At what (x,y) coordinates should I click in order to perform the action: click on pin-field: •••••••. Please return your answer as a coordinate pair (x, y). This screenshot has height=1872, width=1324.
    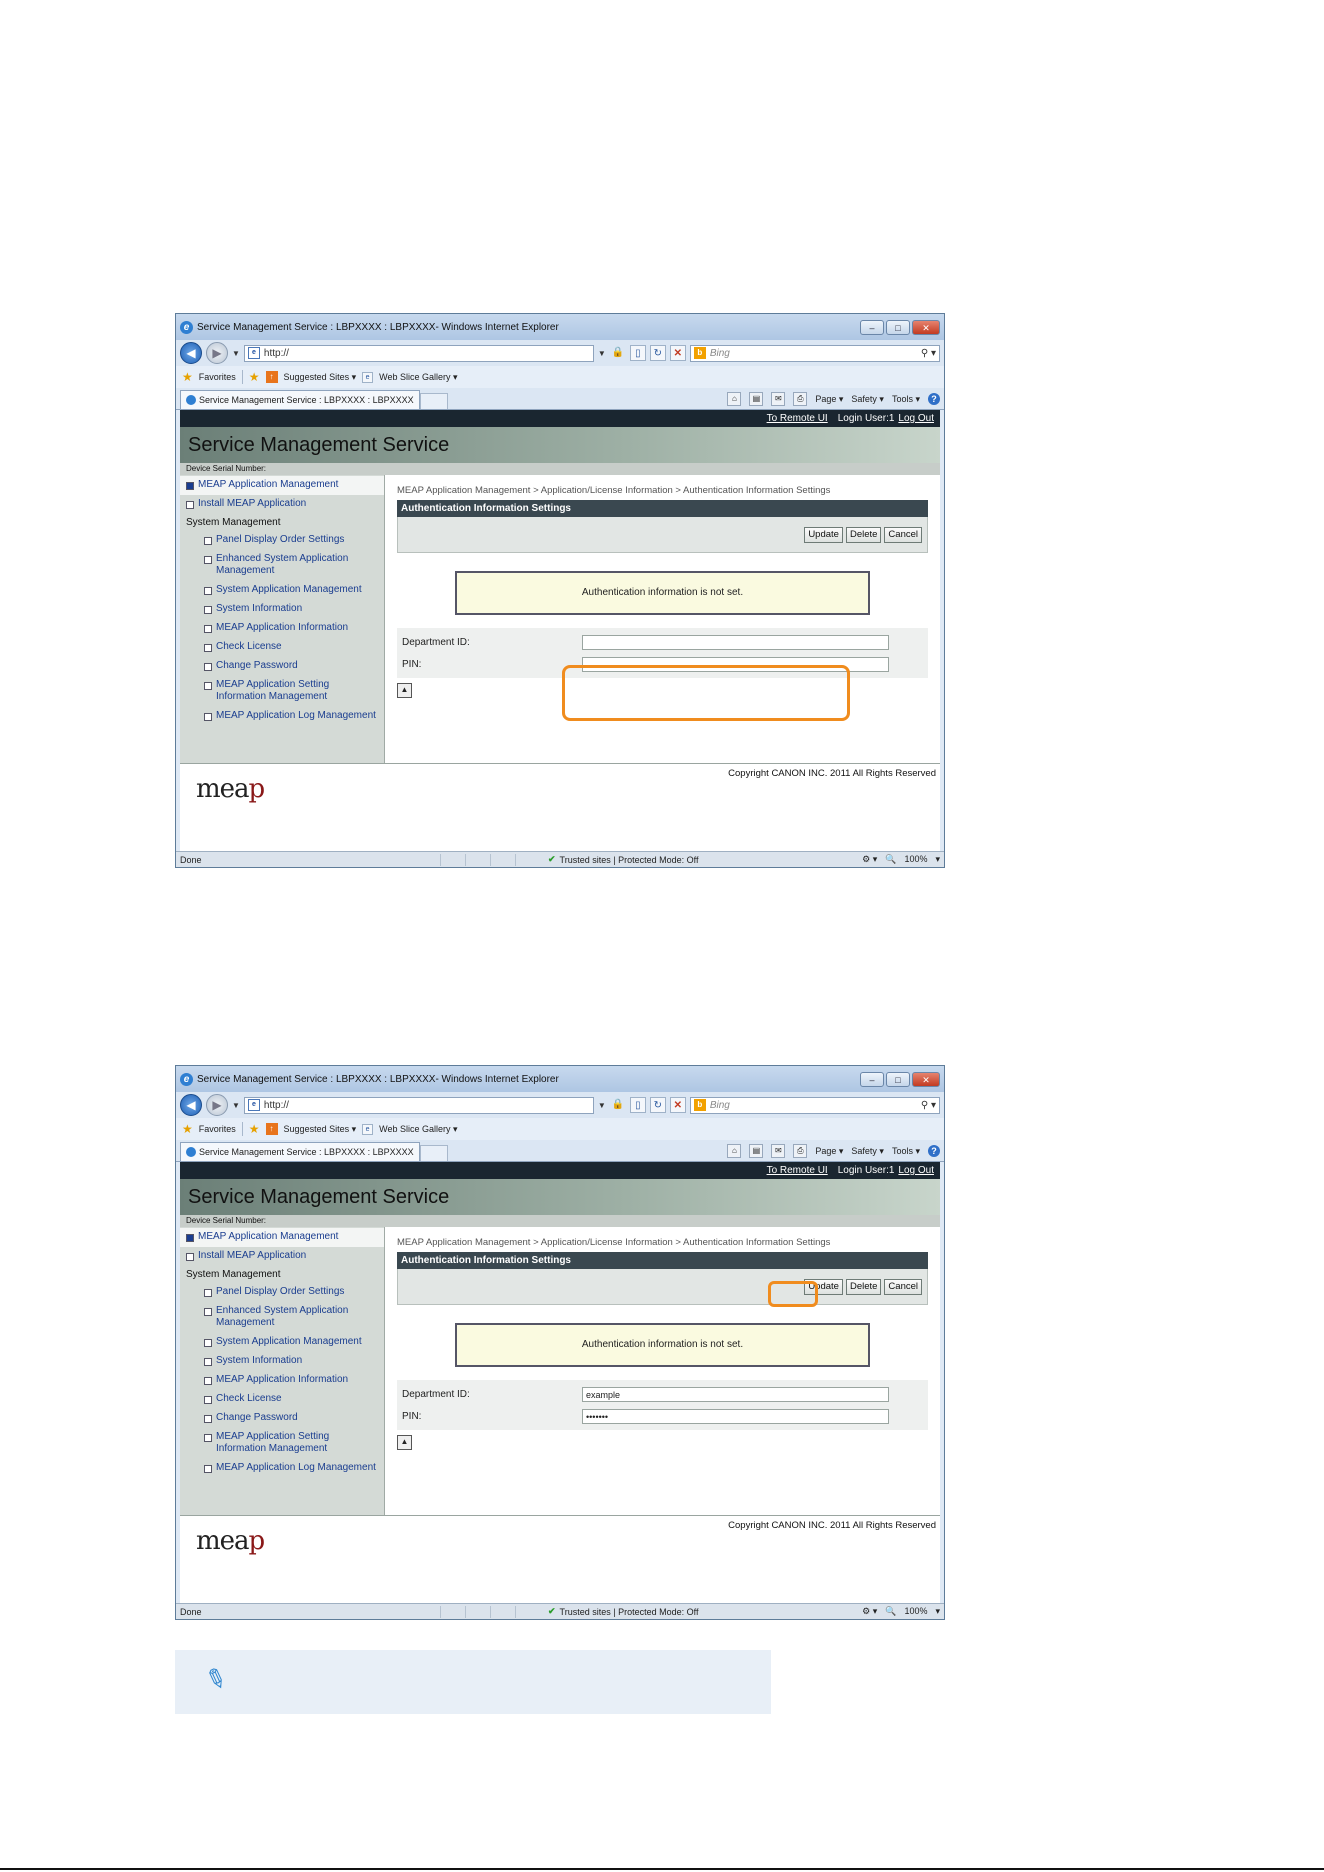
    Looking at the image, I should click on (735, 1416).